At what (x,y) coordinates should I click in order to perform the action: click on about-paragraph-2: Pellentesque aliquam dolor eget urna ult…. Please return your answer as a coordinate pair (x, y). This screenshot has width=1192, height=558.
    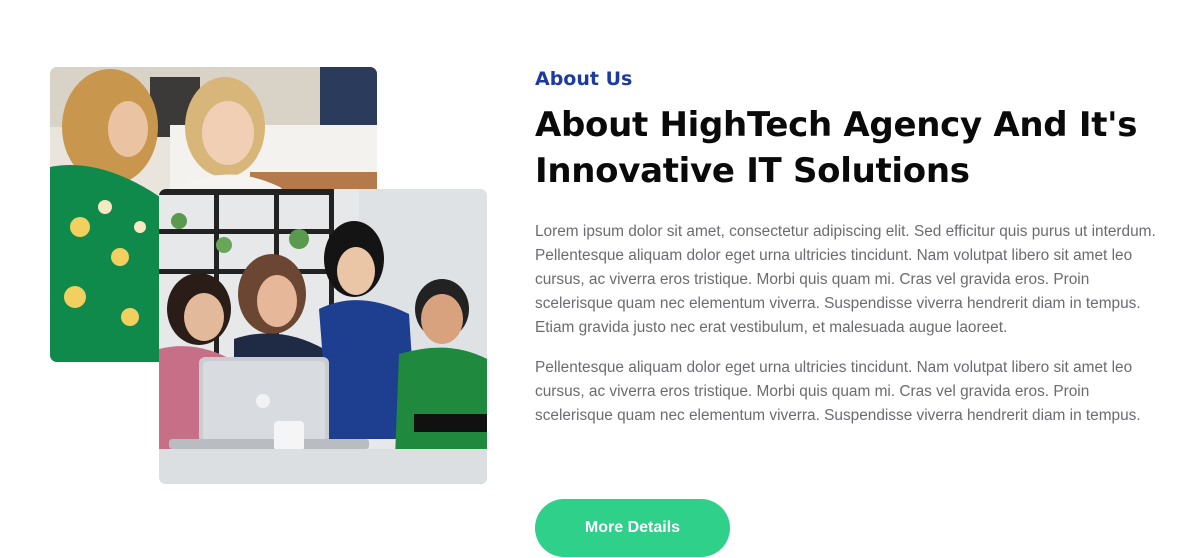
    Looking at the image, I should click on (838, 391).